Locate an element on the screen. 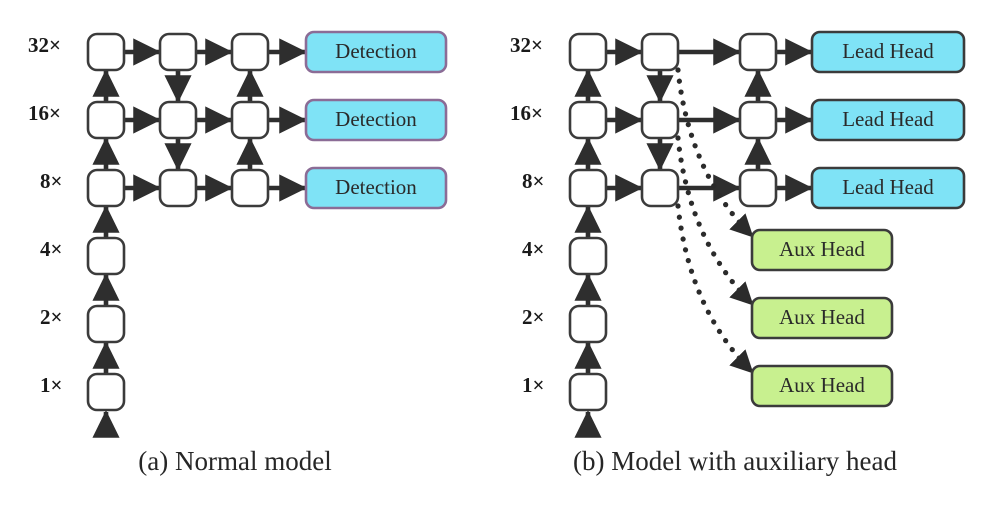  detection-head-16x-label: Detection is located at coordinates (376, 119).